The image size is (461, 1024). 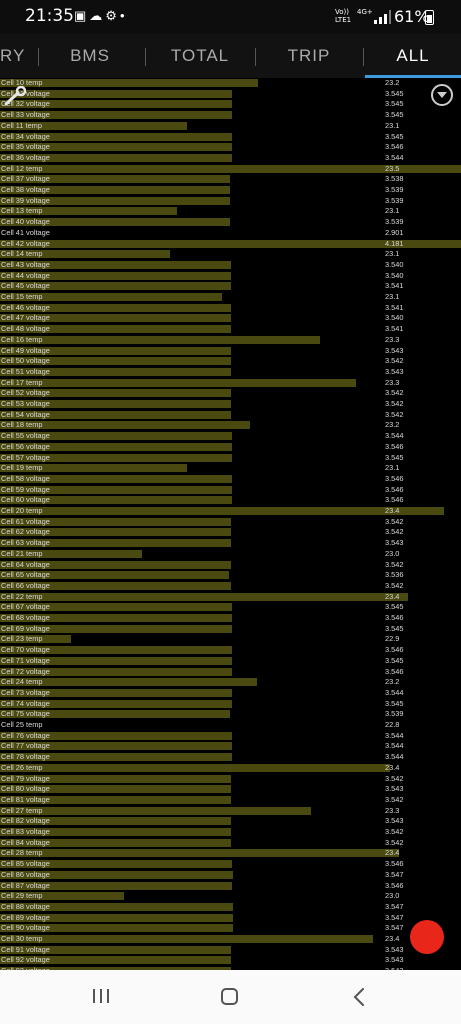 I want to click on cell-label: Cell 86 voltage, so click(x=25, y=874).